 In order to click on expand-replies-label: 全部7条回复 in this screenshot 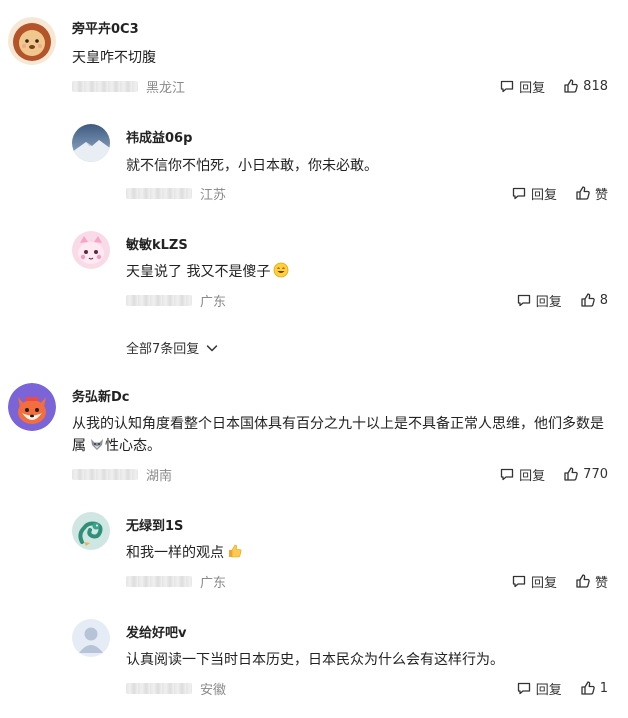, I will do `click(163, 349)`.